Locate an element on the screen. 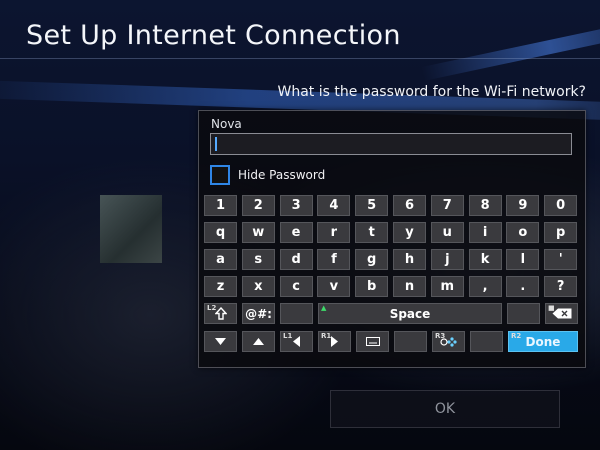  ok-button: OK is located at coordinates (445, 409).